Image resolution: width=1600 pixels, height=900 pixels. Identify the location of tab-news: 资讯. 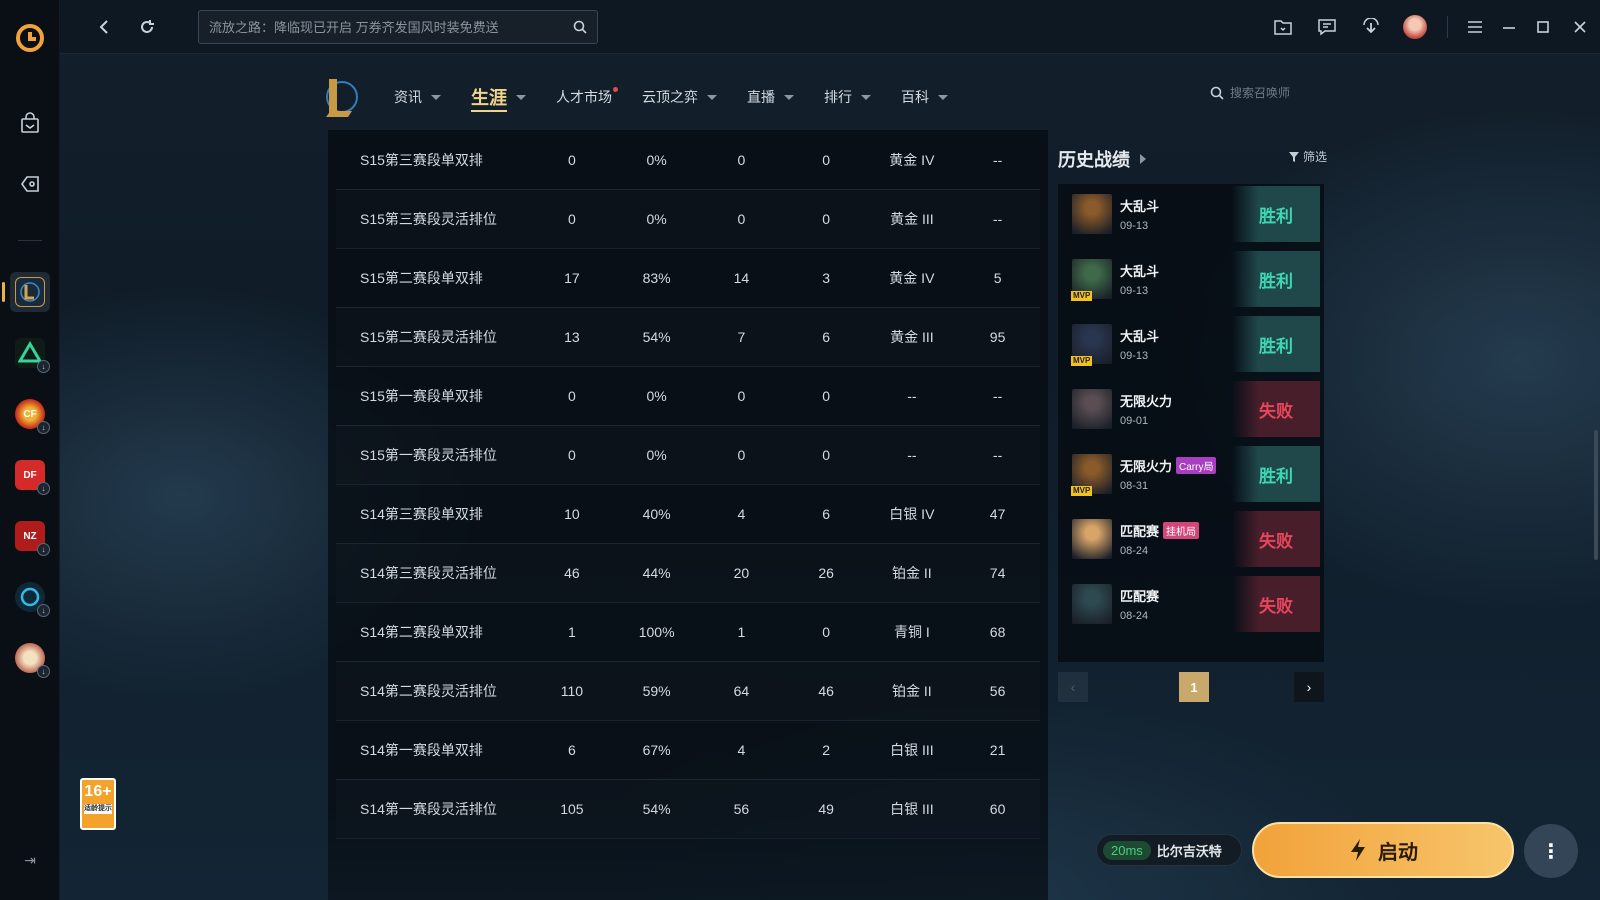
(417, 97).